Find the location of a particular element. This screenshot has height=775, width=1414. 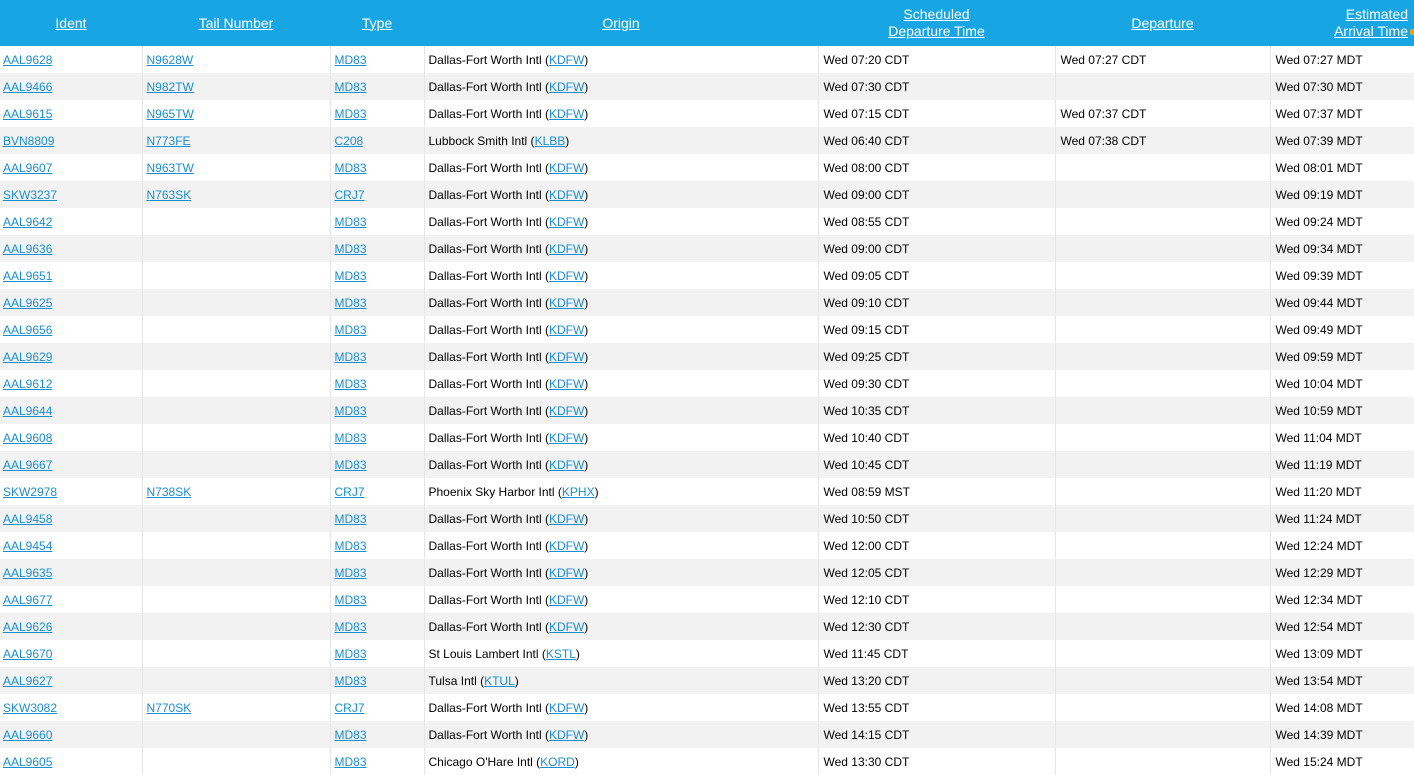

ident-link: AAL9458 is located at coordinates (27, 519).